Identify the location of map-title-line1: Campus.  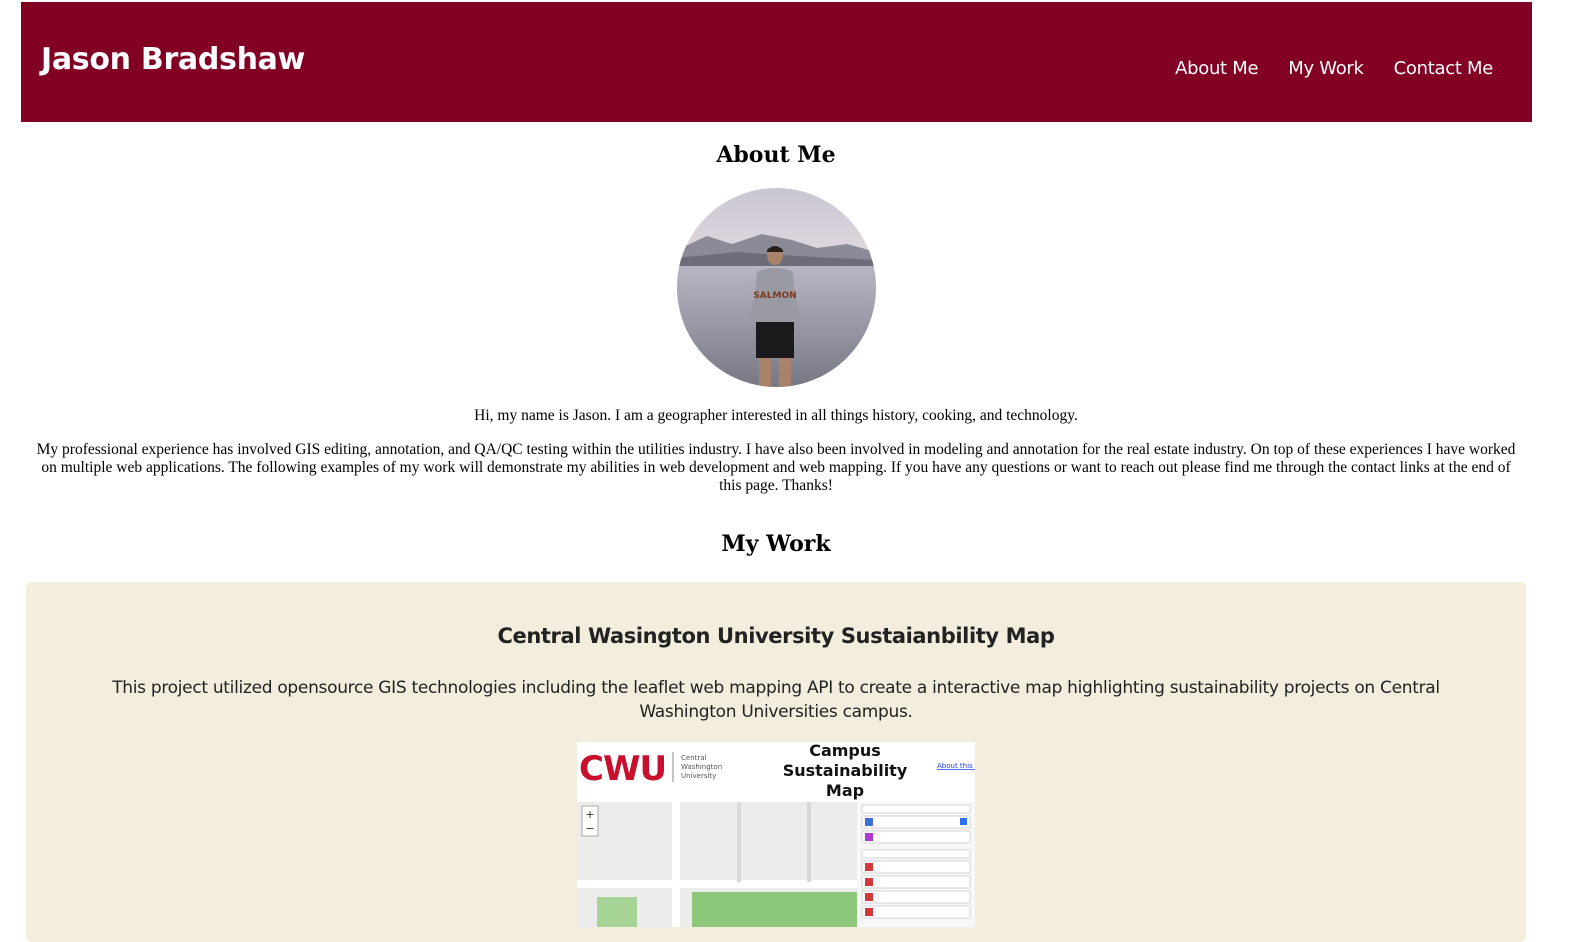
(845, 751).